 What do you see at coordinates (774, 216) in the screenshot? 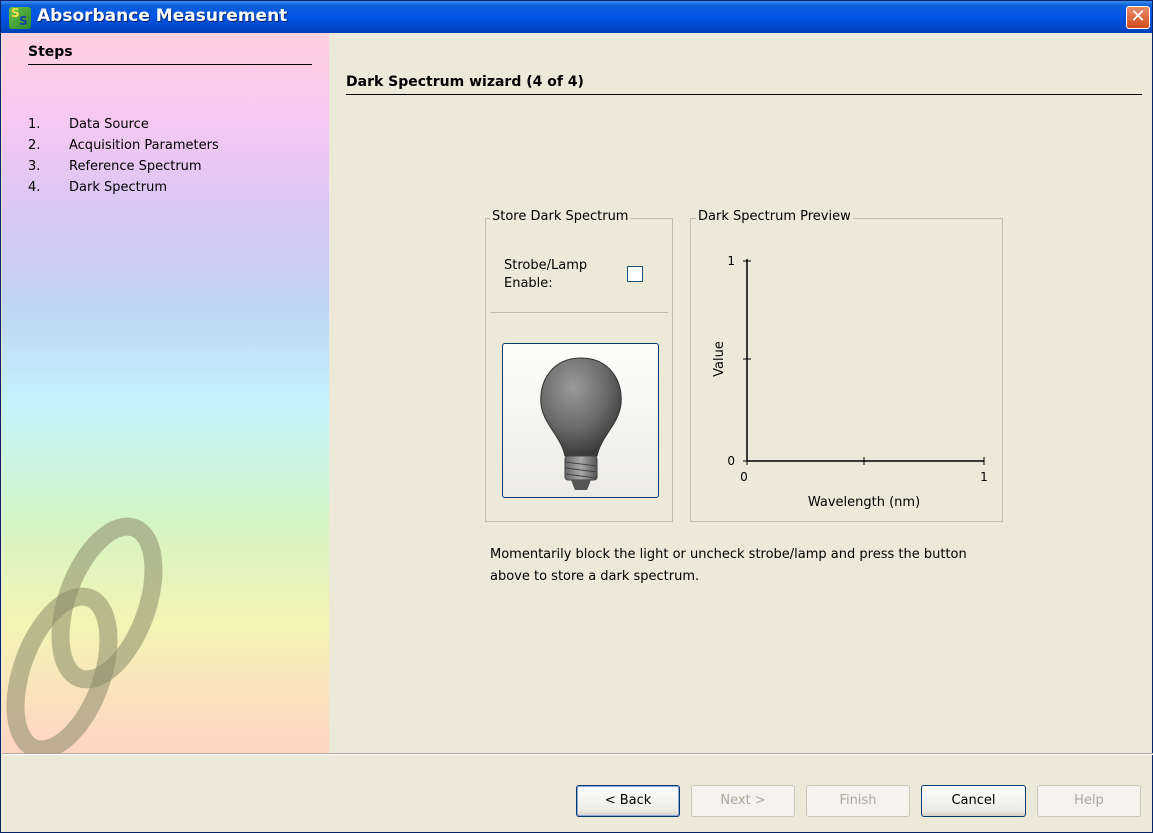
I see `dark-spectrum-preview-legend: Dark Spectrum Preview` at bounding box center [774, 216].